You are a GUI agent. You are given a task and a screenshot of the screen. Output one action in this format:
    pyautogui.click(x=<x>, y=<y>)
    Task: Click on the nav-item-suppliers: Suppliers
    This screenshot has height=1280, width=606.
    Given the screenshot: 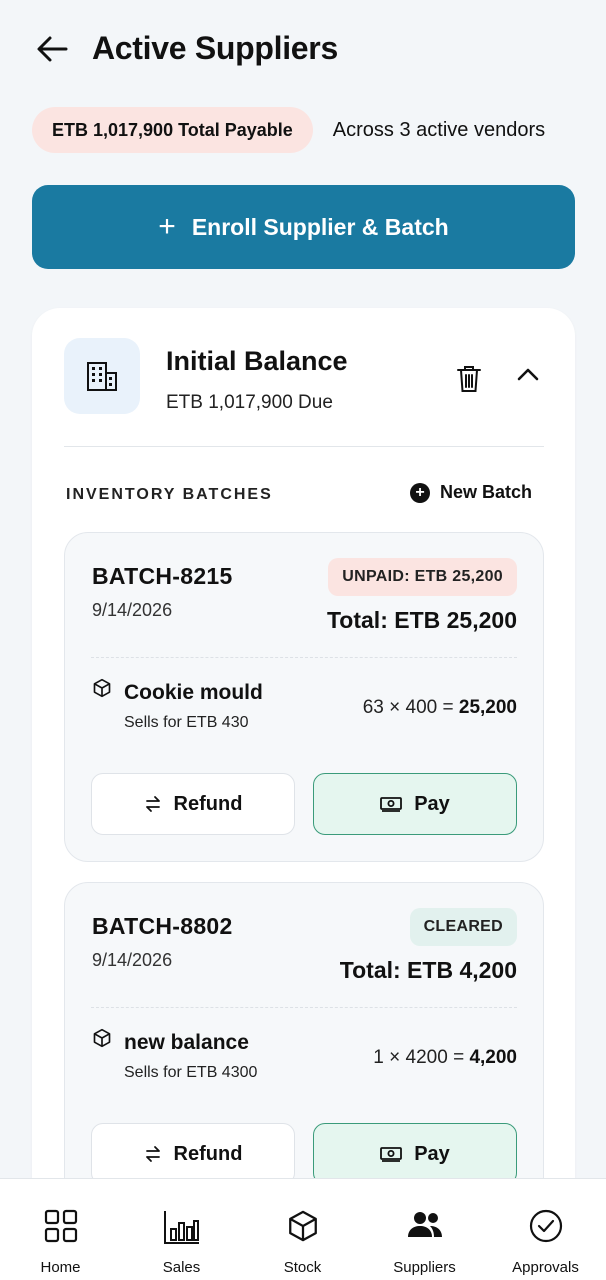 What is the action you would take?
    pyautogui.click(x=424, y=1229)
    